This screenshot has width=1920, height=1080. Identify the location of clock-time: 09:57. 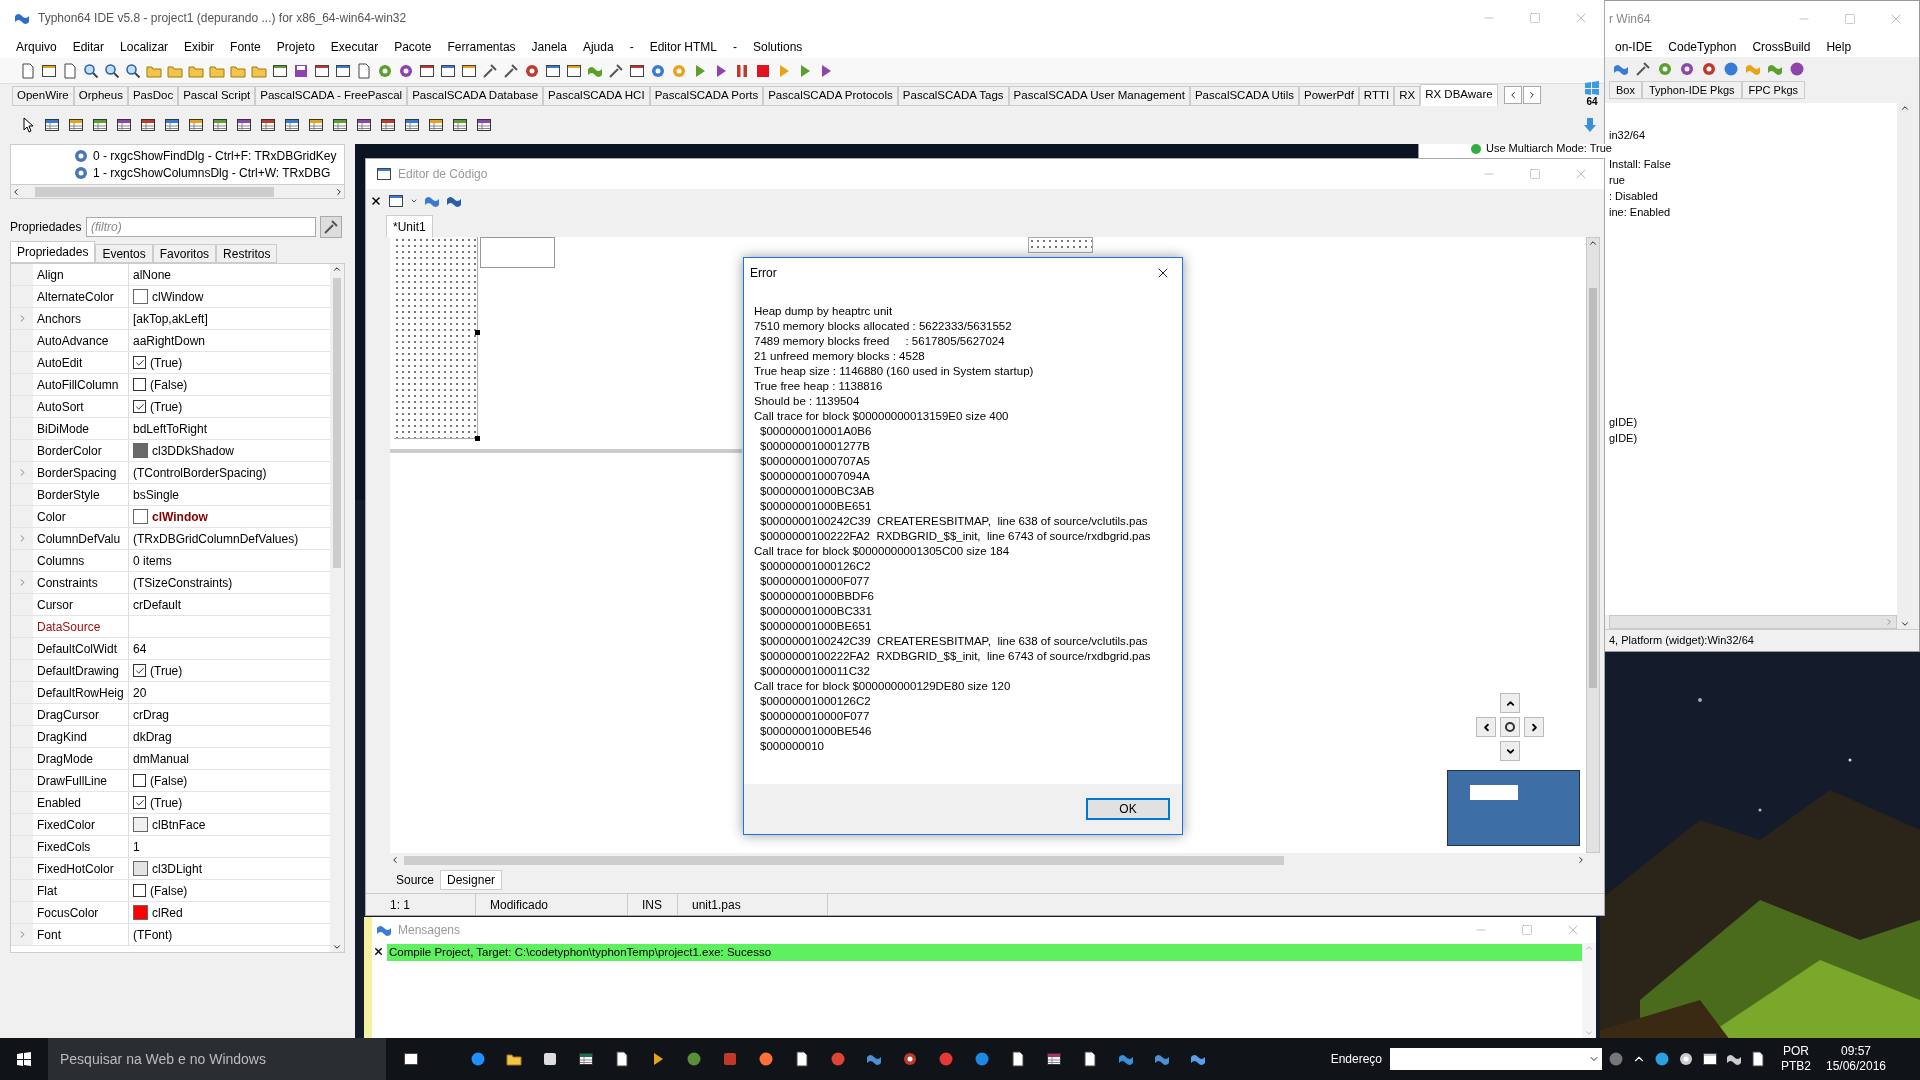
(1856, 1051).